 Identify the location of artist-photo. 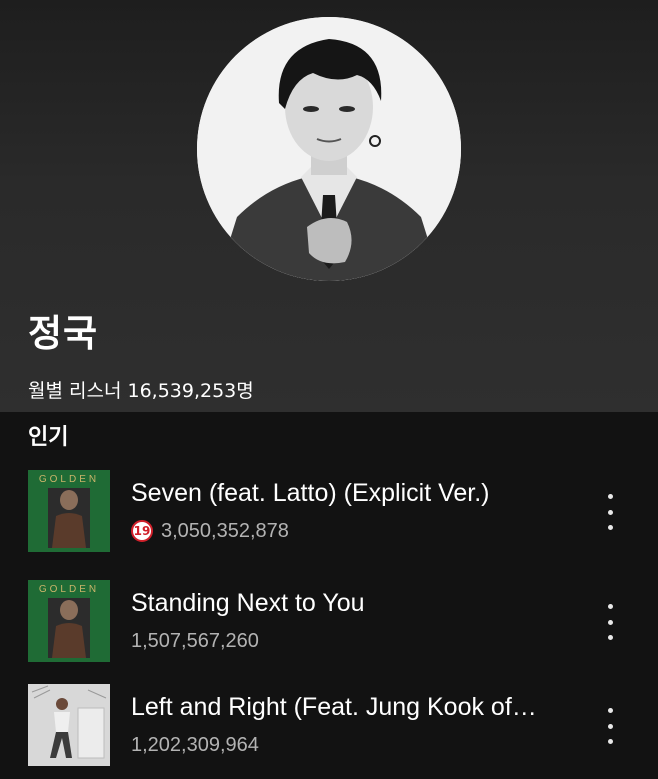
(329, 149).